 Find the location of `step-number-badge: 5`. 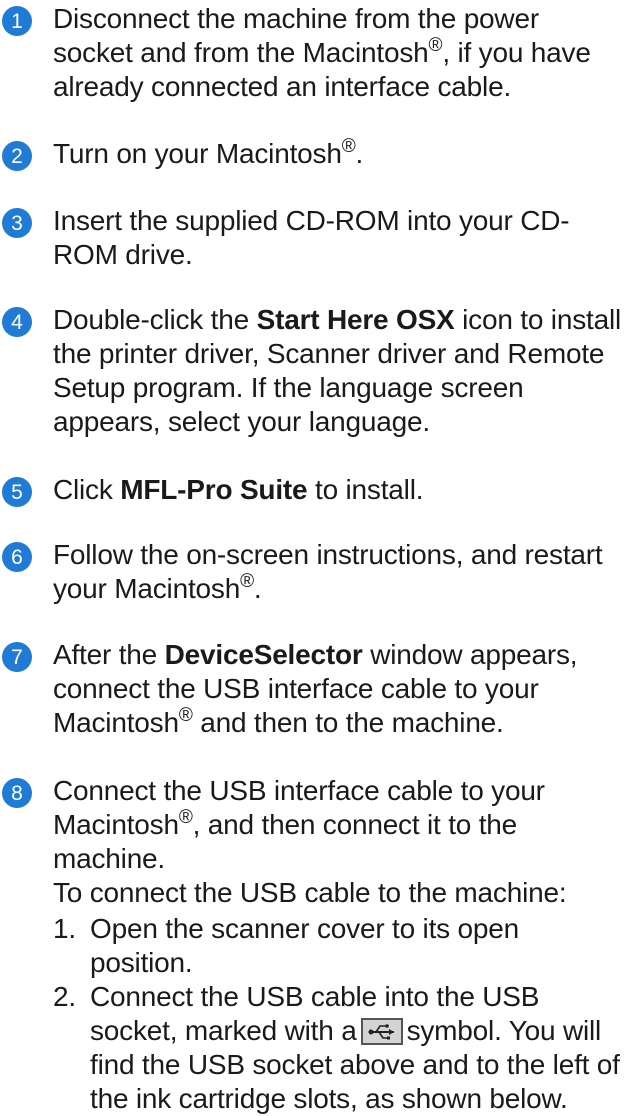

step-number-badge: 5 is located at coordinates (17, 492).